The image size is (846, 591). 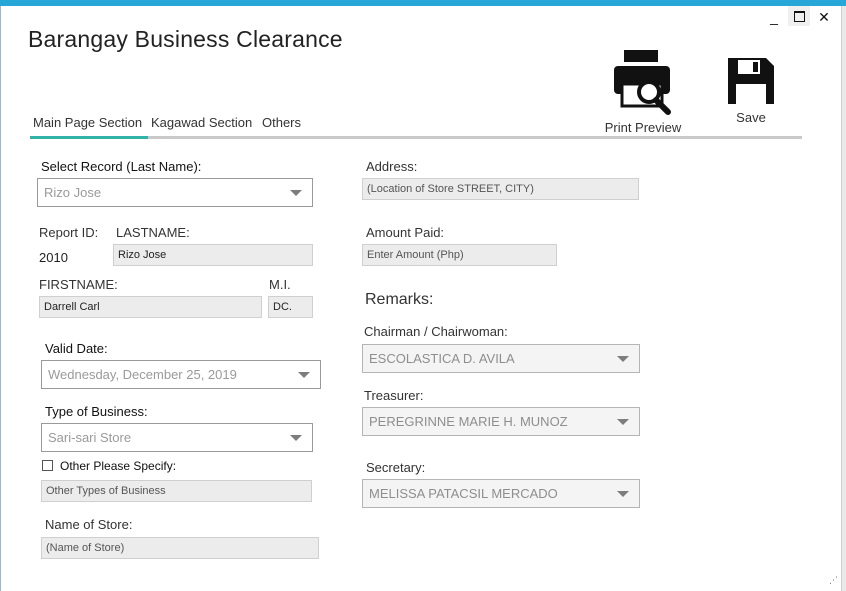 I want to click on lastname-label: LASTNAME:, so click(x=153, y=232).